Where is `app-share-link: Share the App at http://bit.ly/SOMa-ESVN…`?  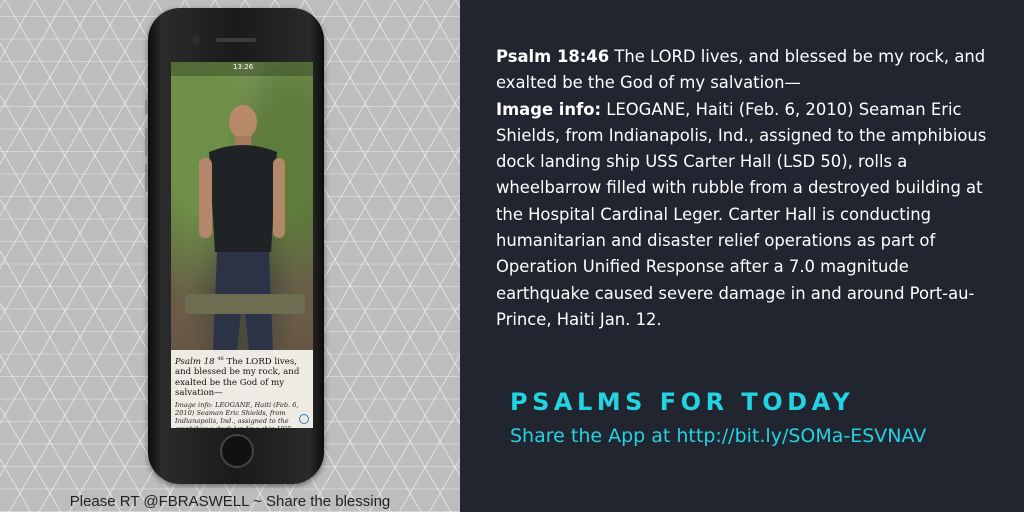
app-share-link: Share the App at http://bit.ly/SOMa-ESVN… is located at coordinates (760, 436).